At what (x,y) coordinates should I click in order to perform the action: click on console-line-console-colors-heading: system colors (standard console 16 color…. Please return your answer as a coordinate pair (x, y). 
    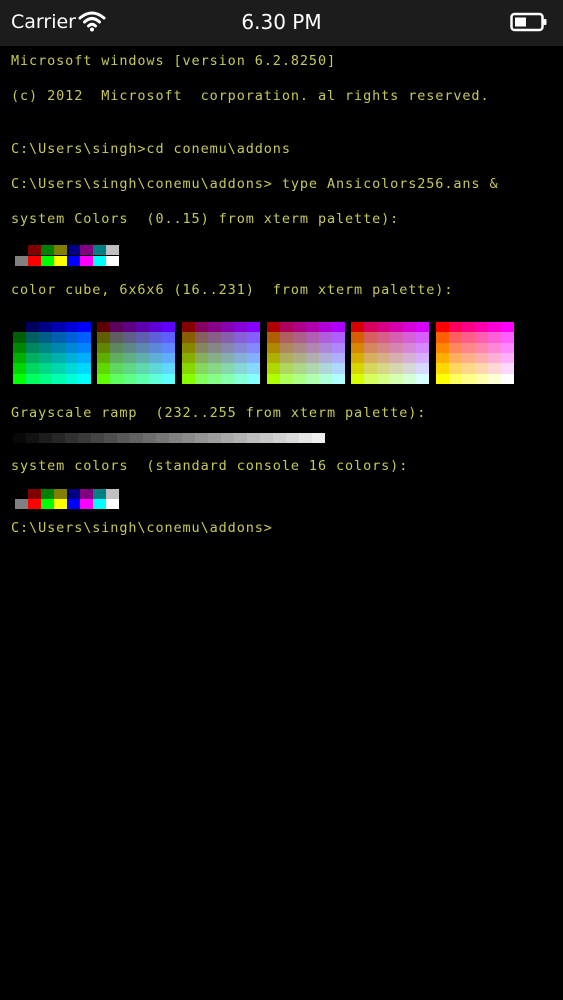
    Looking at the image, I should click on (210, 466).